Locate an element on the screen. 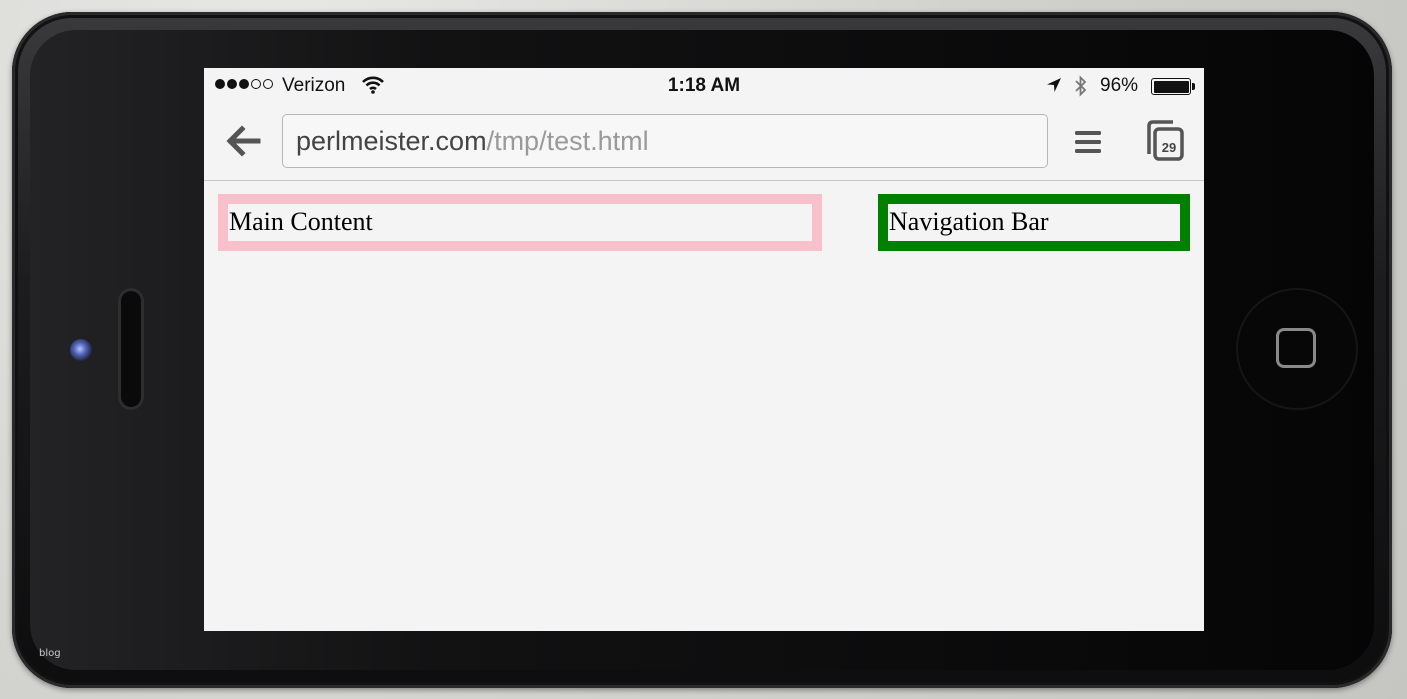 This screenshot has height=699, width=1407. url-domain: perlmeister.com is located at coordinates (391, 141).